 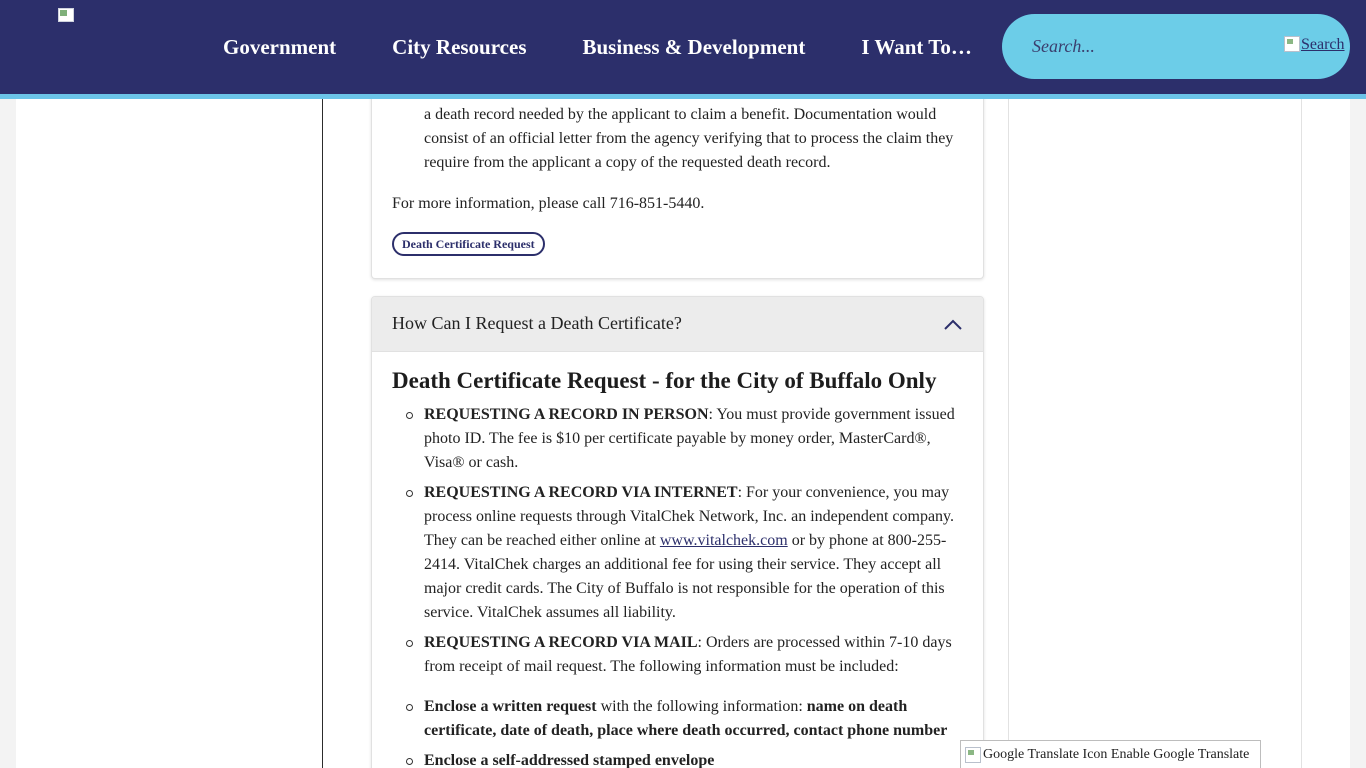 I want to click on accordion-header: How Can I Request a Death Certificate?, so click(x=677, y=324).